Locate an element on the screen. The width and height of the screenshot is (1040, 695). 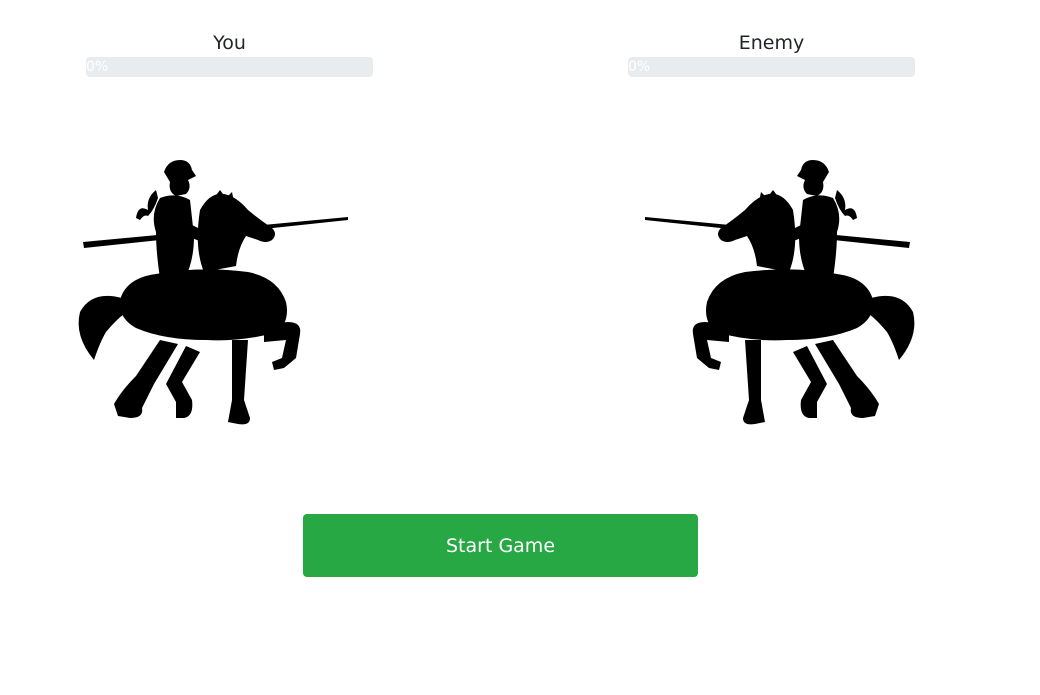
enemy-progress-bar: 0% is located at coordinates (771, 67).